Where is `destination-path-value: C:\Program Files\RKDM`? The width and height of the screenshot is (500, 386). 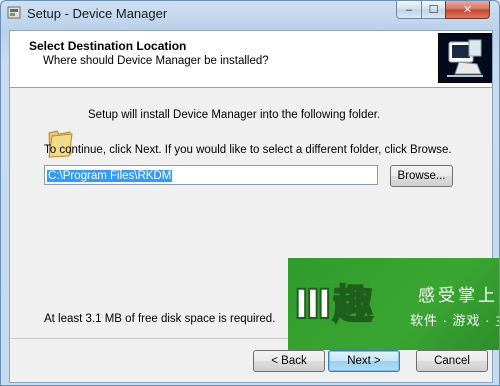
destination-path-value: C:\Program Files\RKDM is located at coordinates (110, 176).